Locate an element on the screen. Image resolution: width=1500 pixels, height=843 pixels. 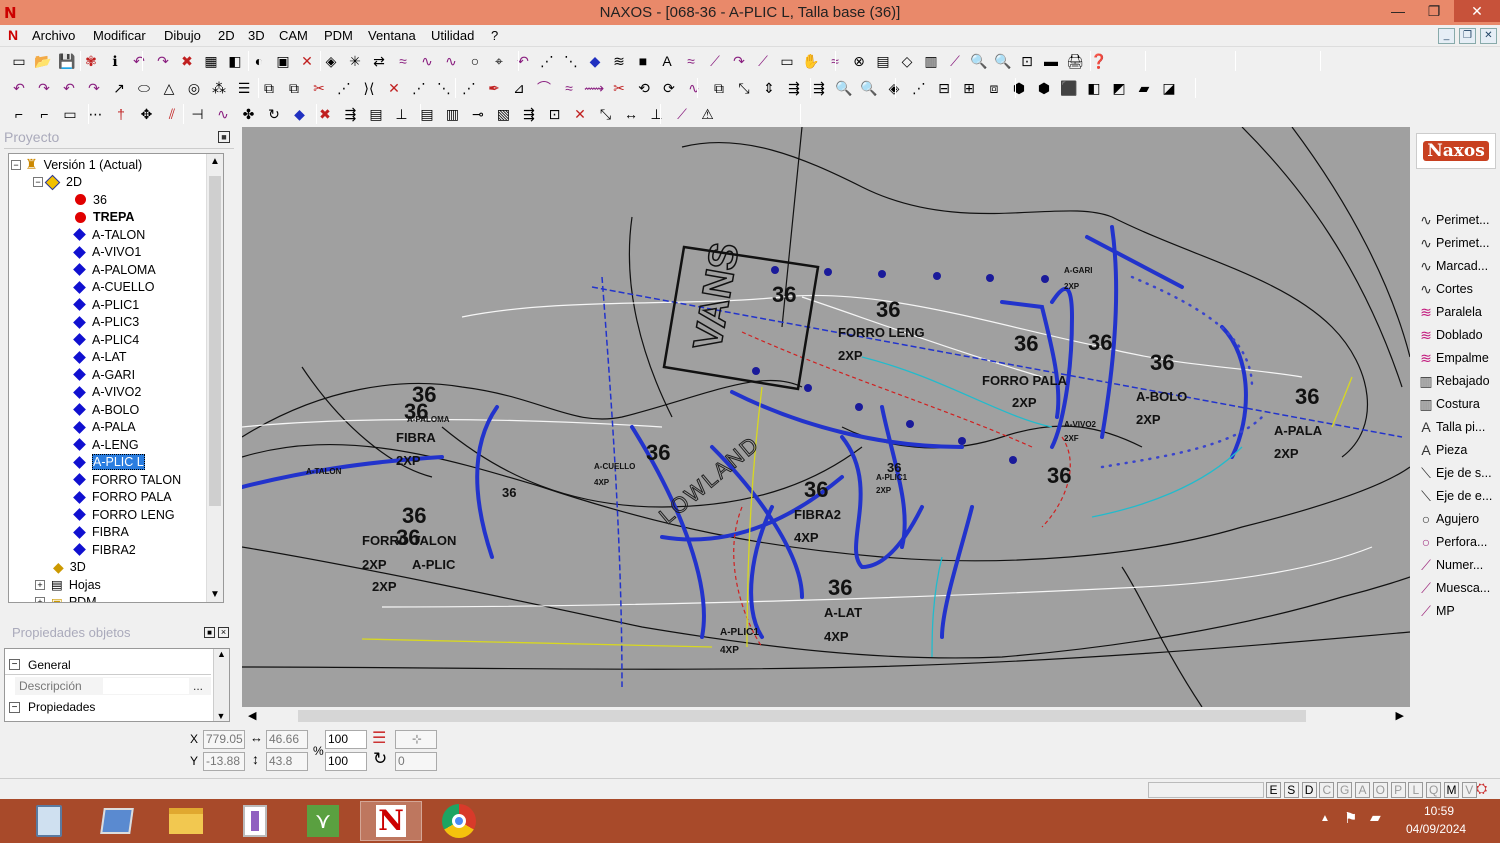
toolbar-button-icon: 🖨 is located at coordinates (1075, 61).